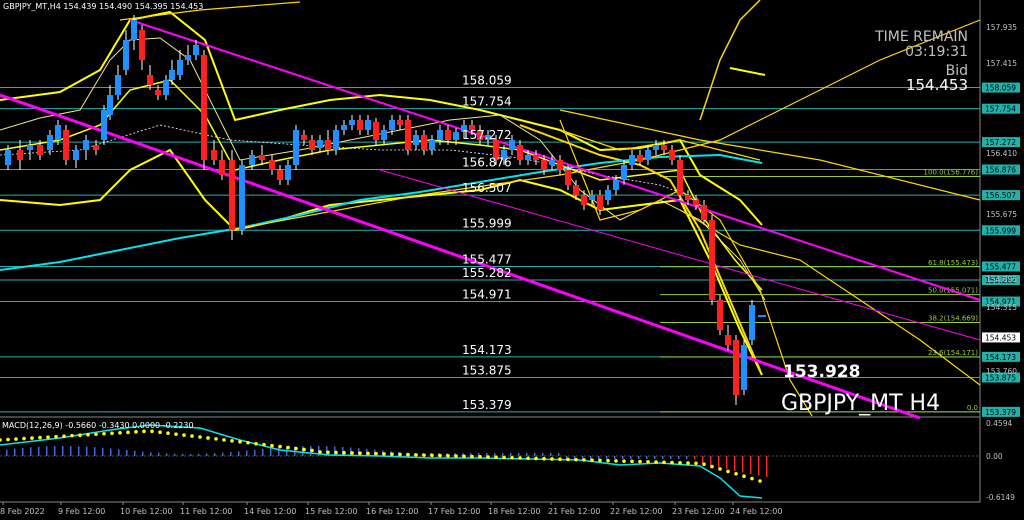  Describe the element at coordinates (953, 353) in the screenshot. I see `fibo-label: 23.6(154.171)` at that location.